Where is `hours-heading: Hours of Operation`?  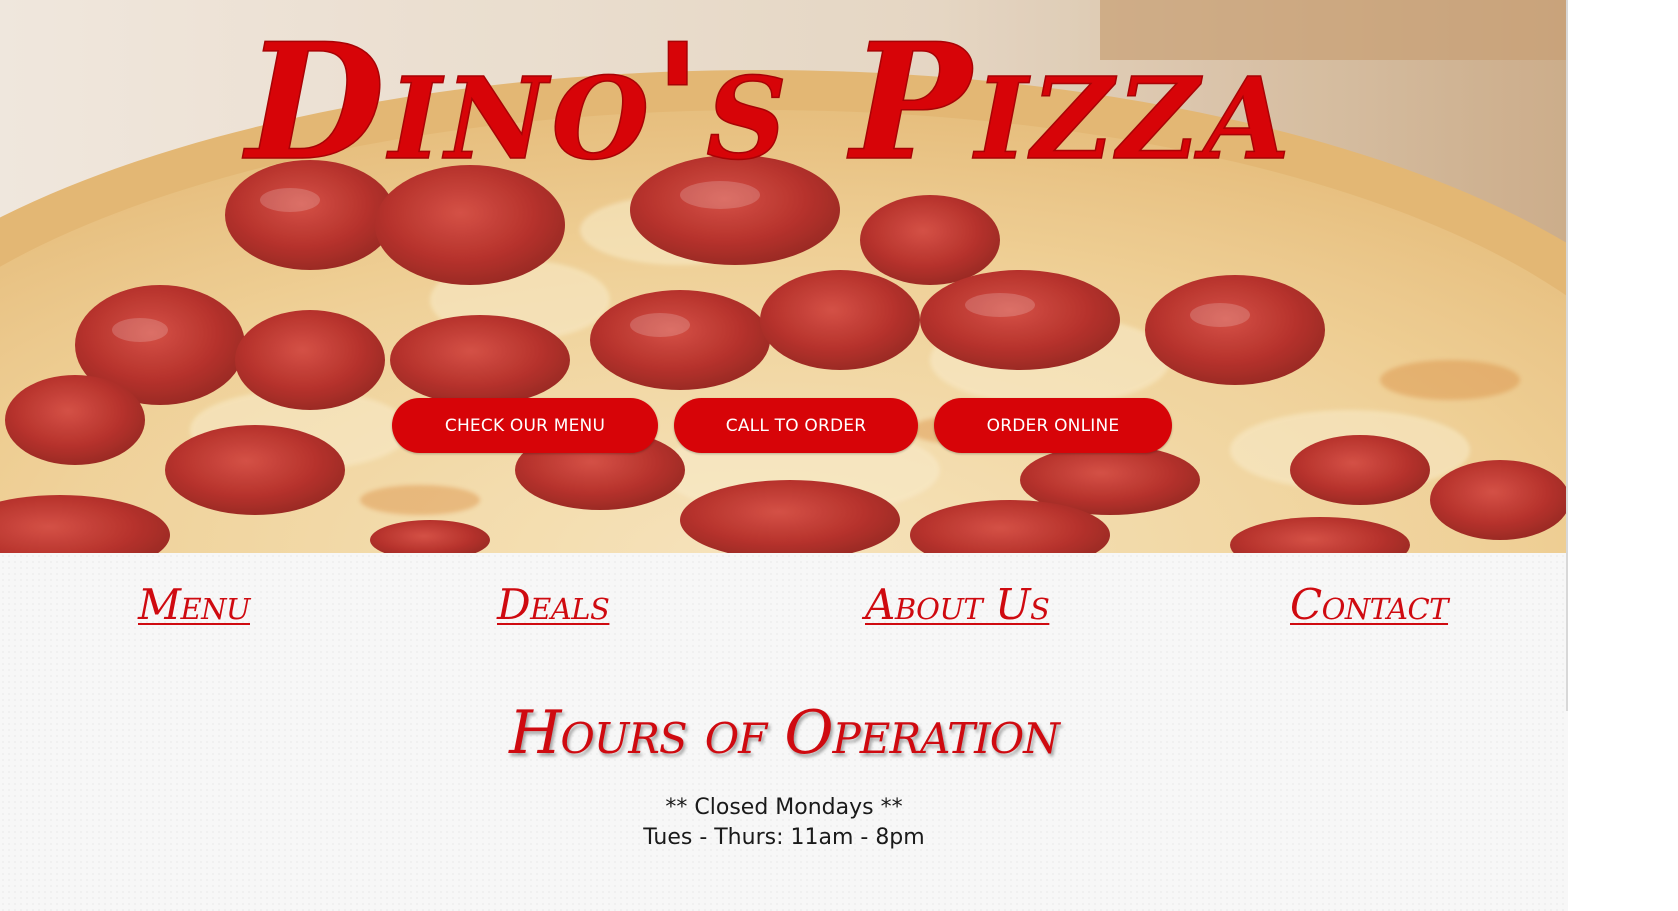
hours-heading: Hours of Operation is located at coordinates (784, 733).